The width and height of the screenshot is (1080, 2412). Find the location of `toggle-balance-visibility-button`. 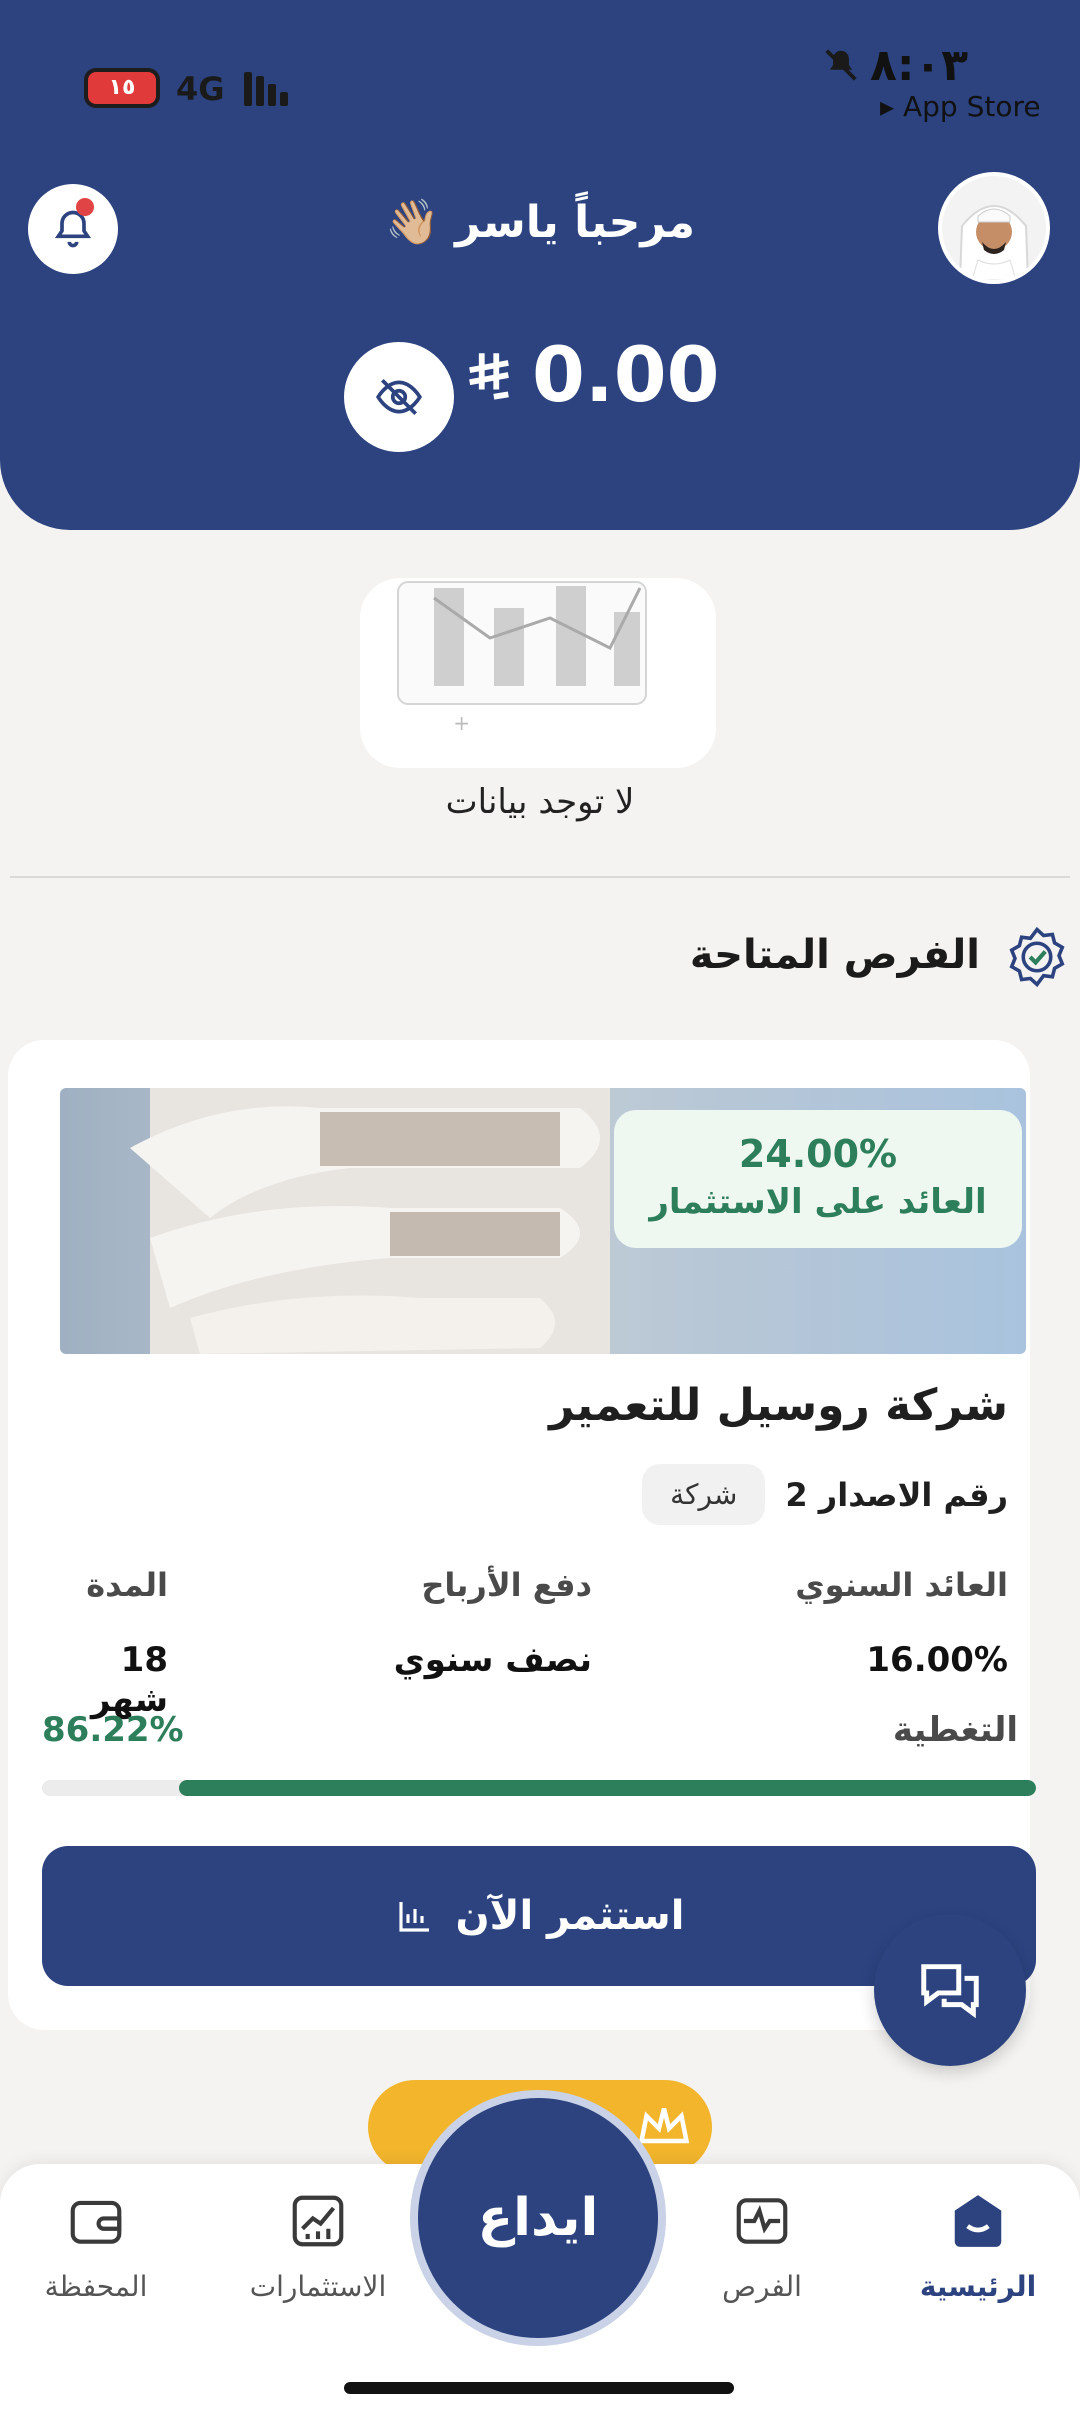

toggle-balance-visibility-button is located at coordinates (399, 397).